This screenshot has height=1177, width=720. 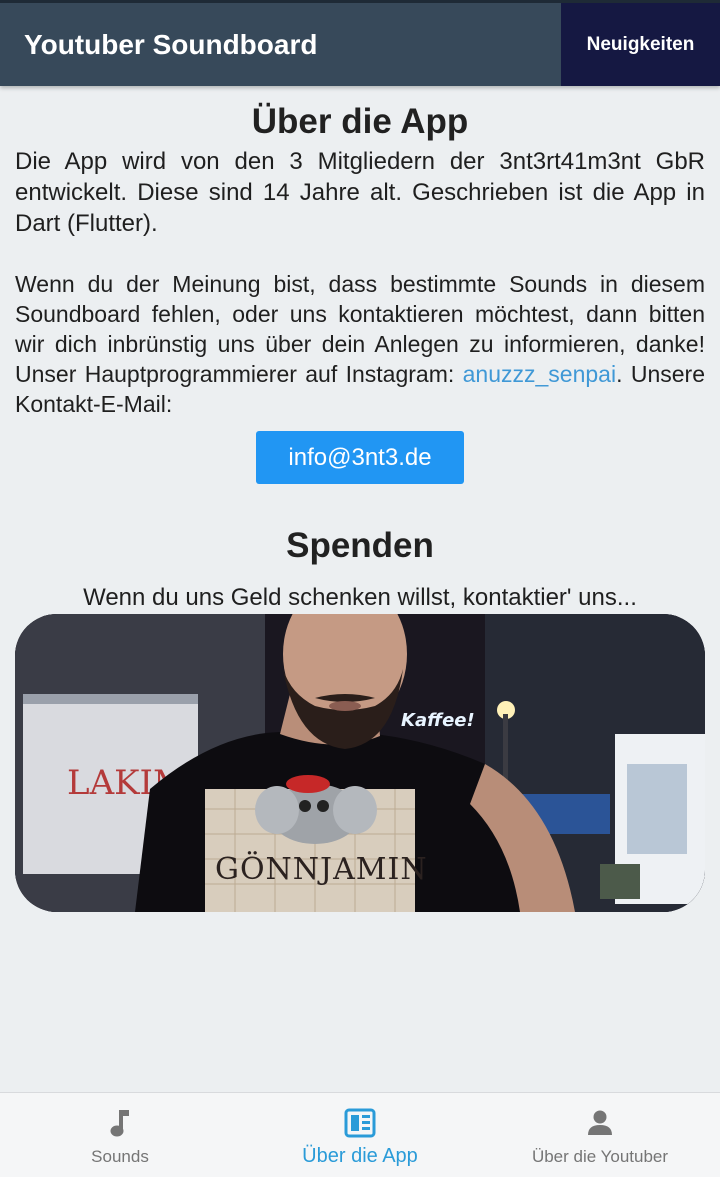 What do you see at coordinates (360, 545) in the screenshot?
I see `donate-heading: Spenden` at bounding box center [360, 545].